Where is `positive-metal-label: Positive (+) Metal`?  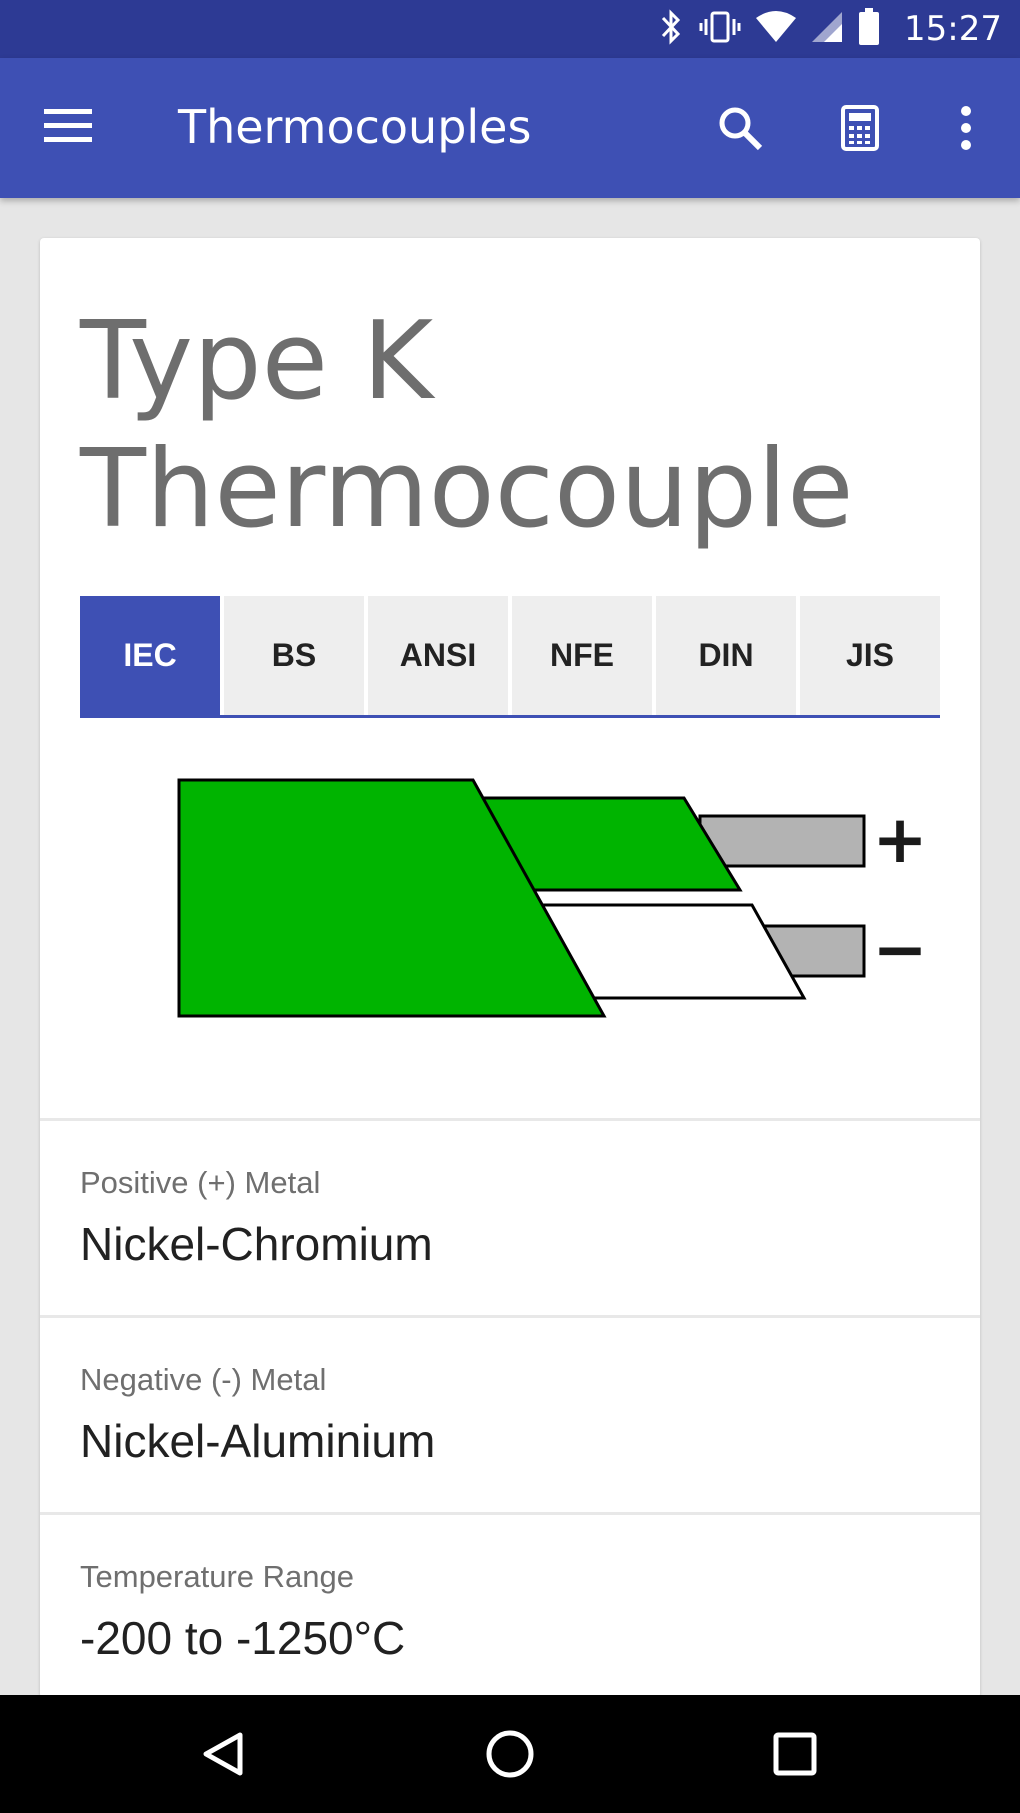 positive-metal-label: Positive (+) Metal is located at coordinates (200, 1182).